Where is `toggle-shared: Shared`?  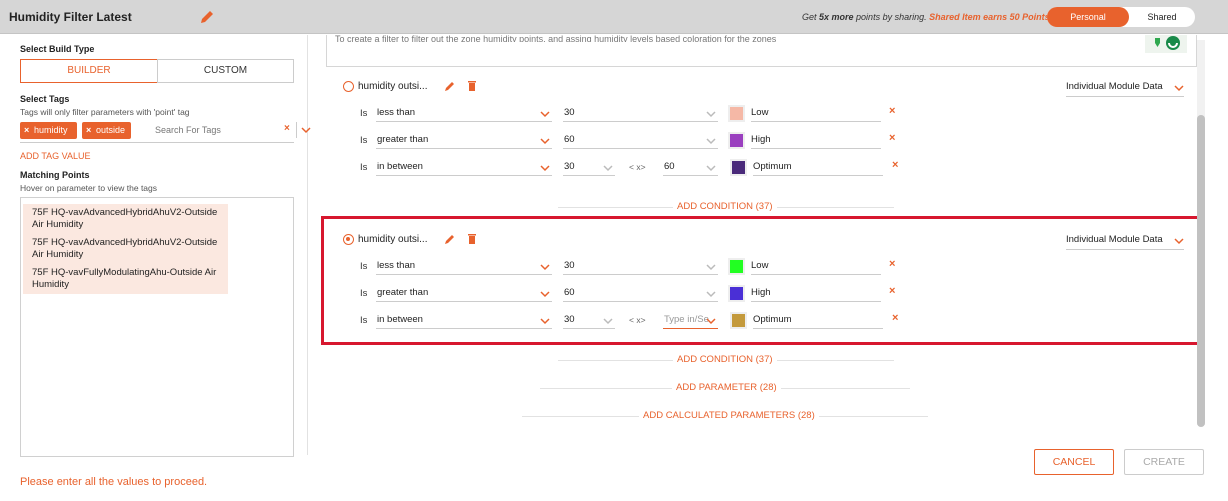 toggle-shared: Shared is located at coordinates (1162, 17).